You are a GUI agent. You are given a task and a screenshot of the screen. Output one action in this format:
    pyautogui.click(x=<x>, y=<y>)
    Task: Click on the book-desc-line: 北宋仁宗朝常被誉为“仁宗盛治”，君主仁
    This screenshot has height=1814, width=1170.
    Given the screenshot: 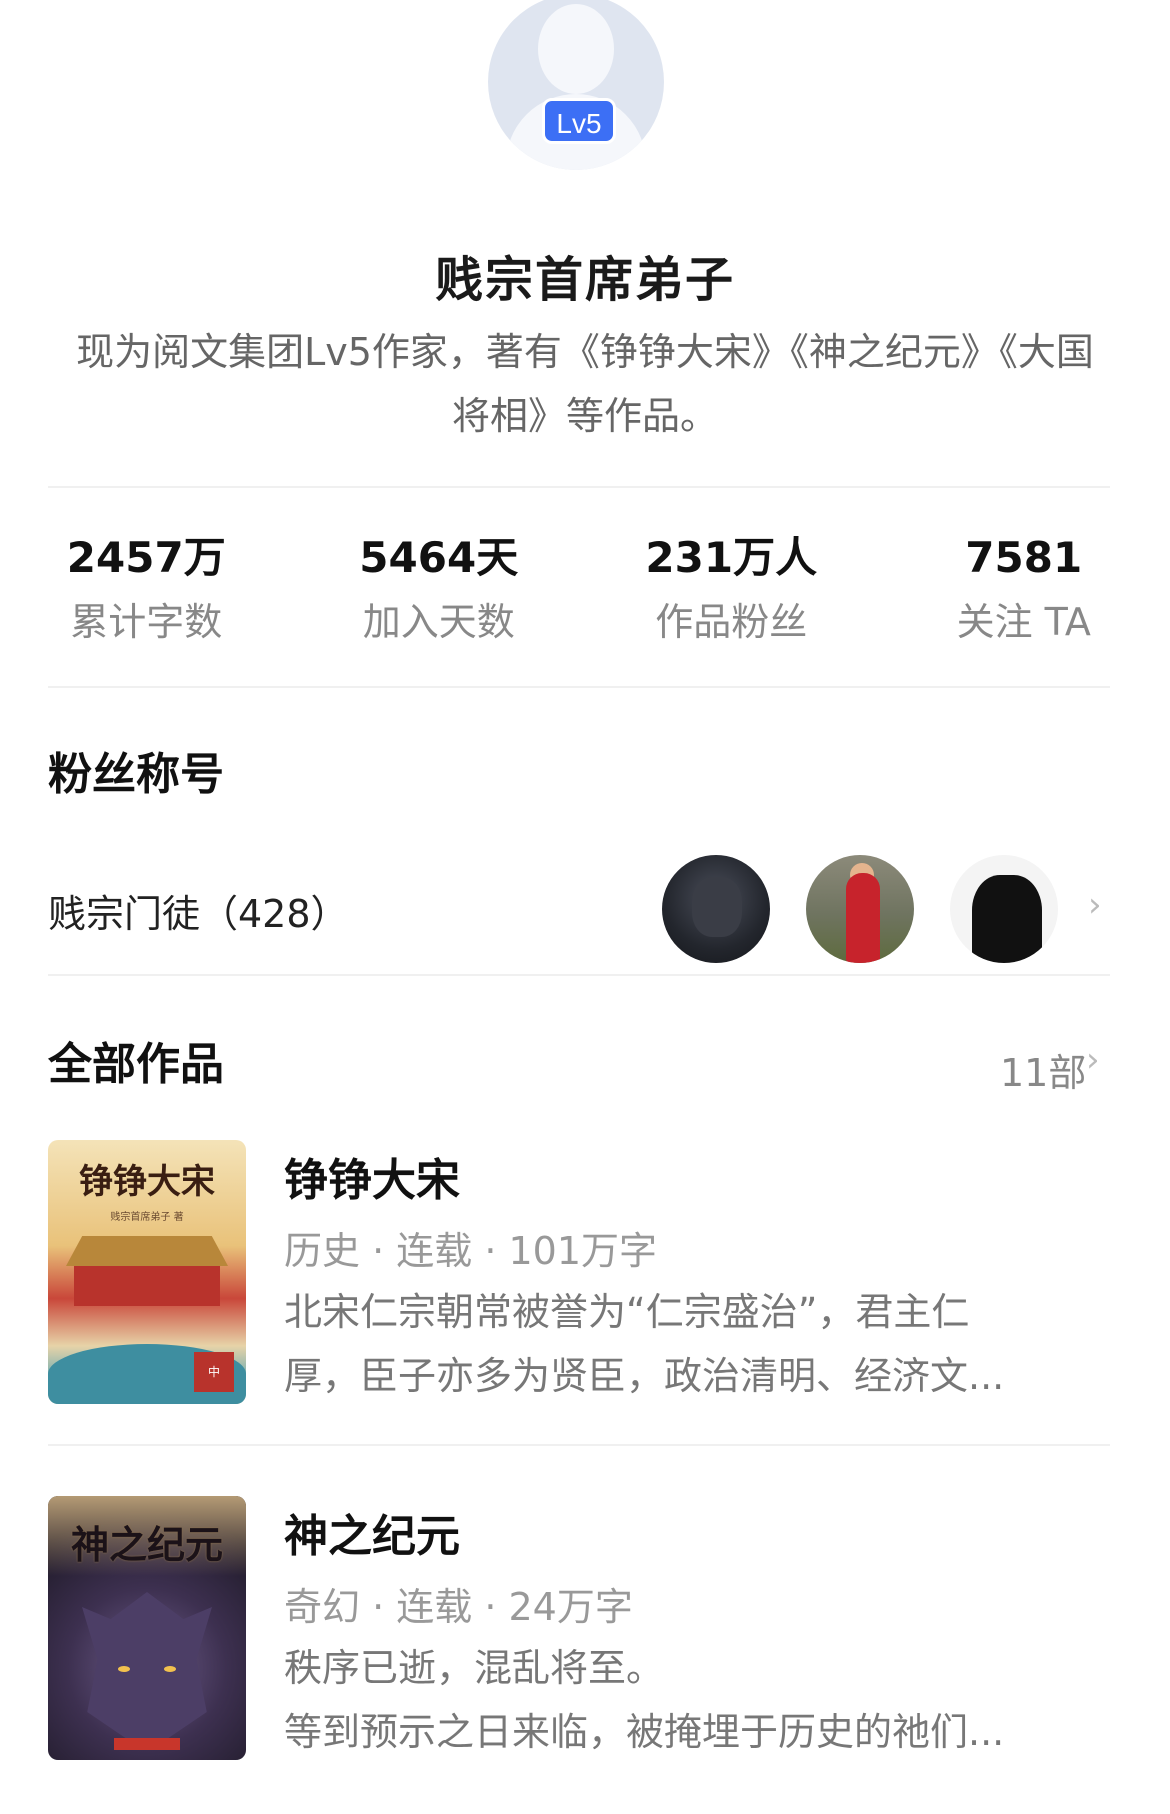 What is the action you would take?
    pyautogui.click(x=627, y=1312)
    